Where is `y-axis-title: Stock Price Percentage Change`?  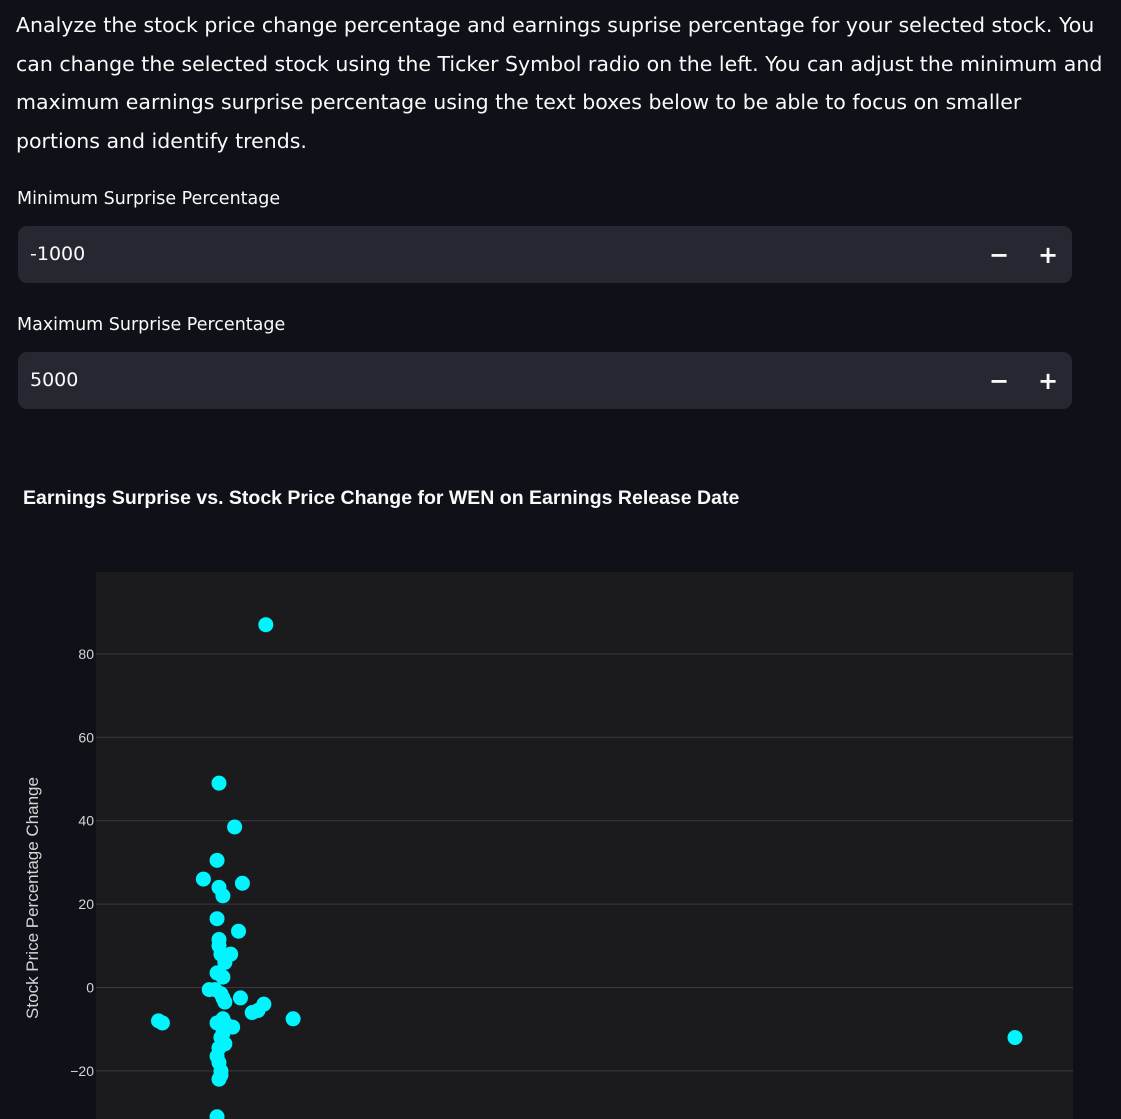
y-axis-title: Stock Price Percentage Change is located at coordinates (32, 898).